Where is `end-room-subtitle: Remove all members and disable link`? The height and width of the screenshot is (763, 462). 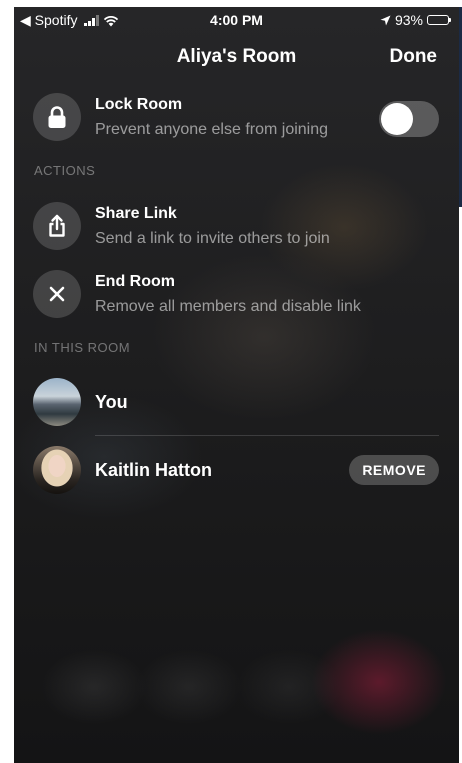 end-room-subtitle: Remove all members and disable link is located at coordinates (228, 306).